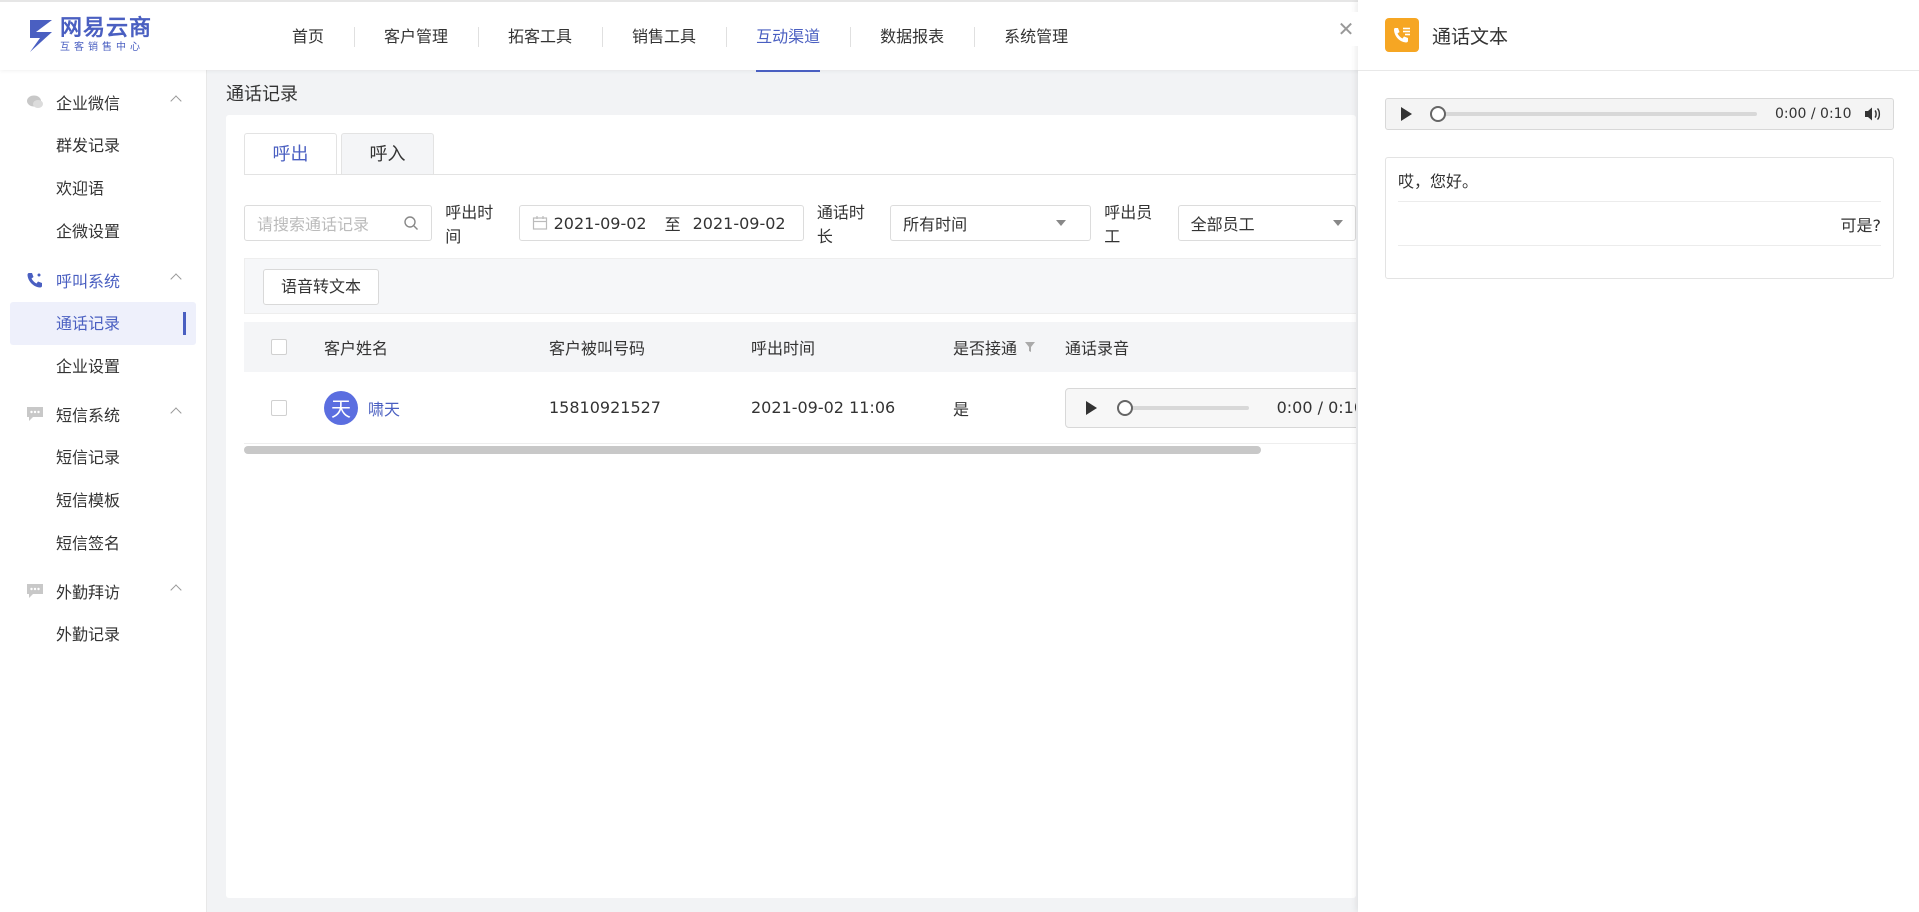 The image size is (1919, 912). What do you see at coordinates (1097, 348) in the screenshot?
I see `header-recording: 通话录音` at bounding box center [1097, 348].